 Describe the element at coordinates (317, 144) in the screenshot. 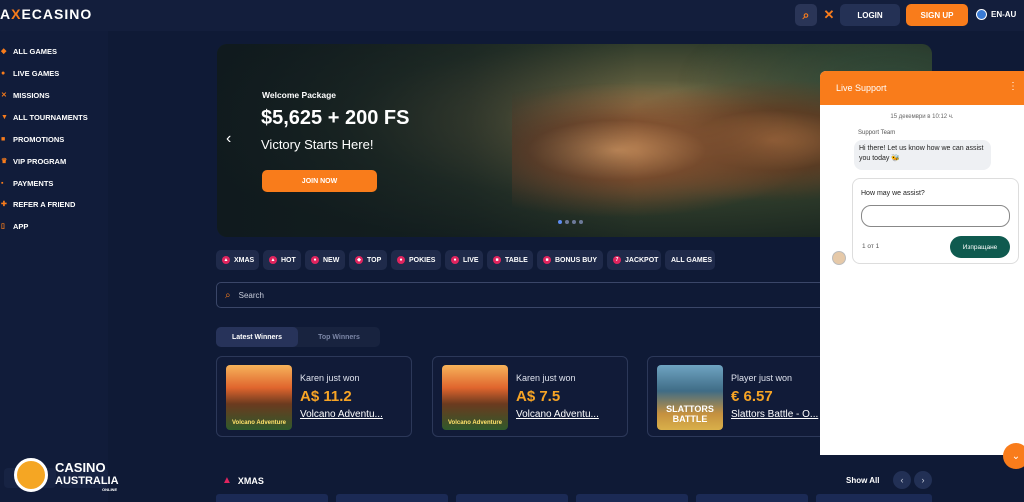

I see `banner-tagline: Victory Starts Here!` at that location.